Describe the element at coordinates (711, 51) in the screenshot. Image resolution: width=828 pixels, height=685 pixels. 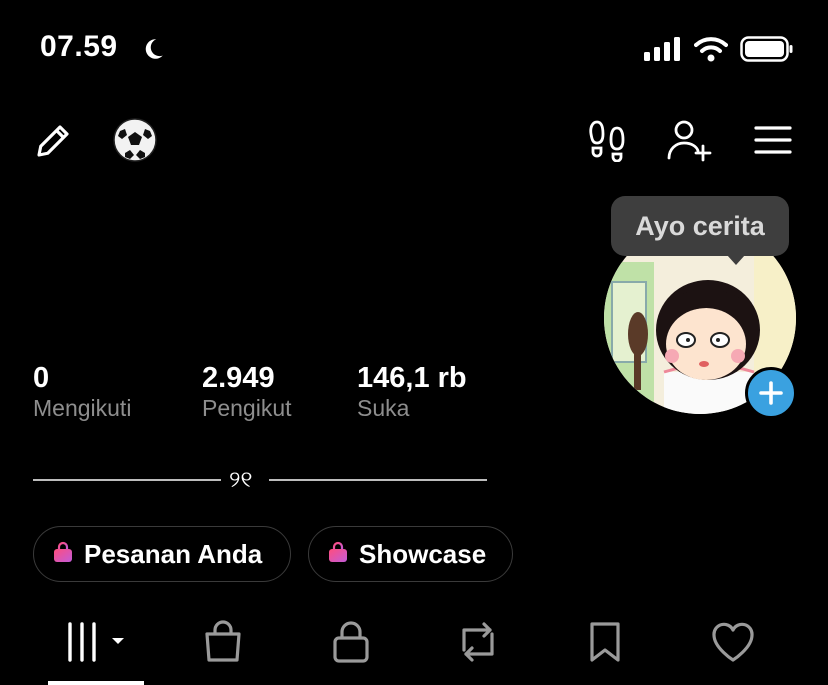
I see `wifi-icon` at that location.